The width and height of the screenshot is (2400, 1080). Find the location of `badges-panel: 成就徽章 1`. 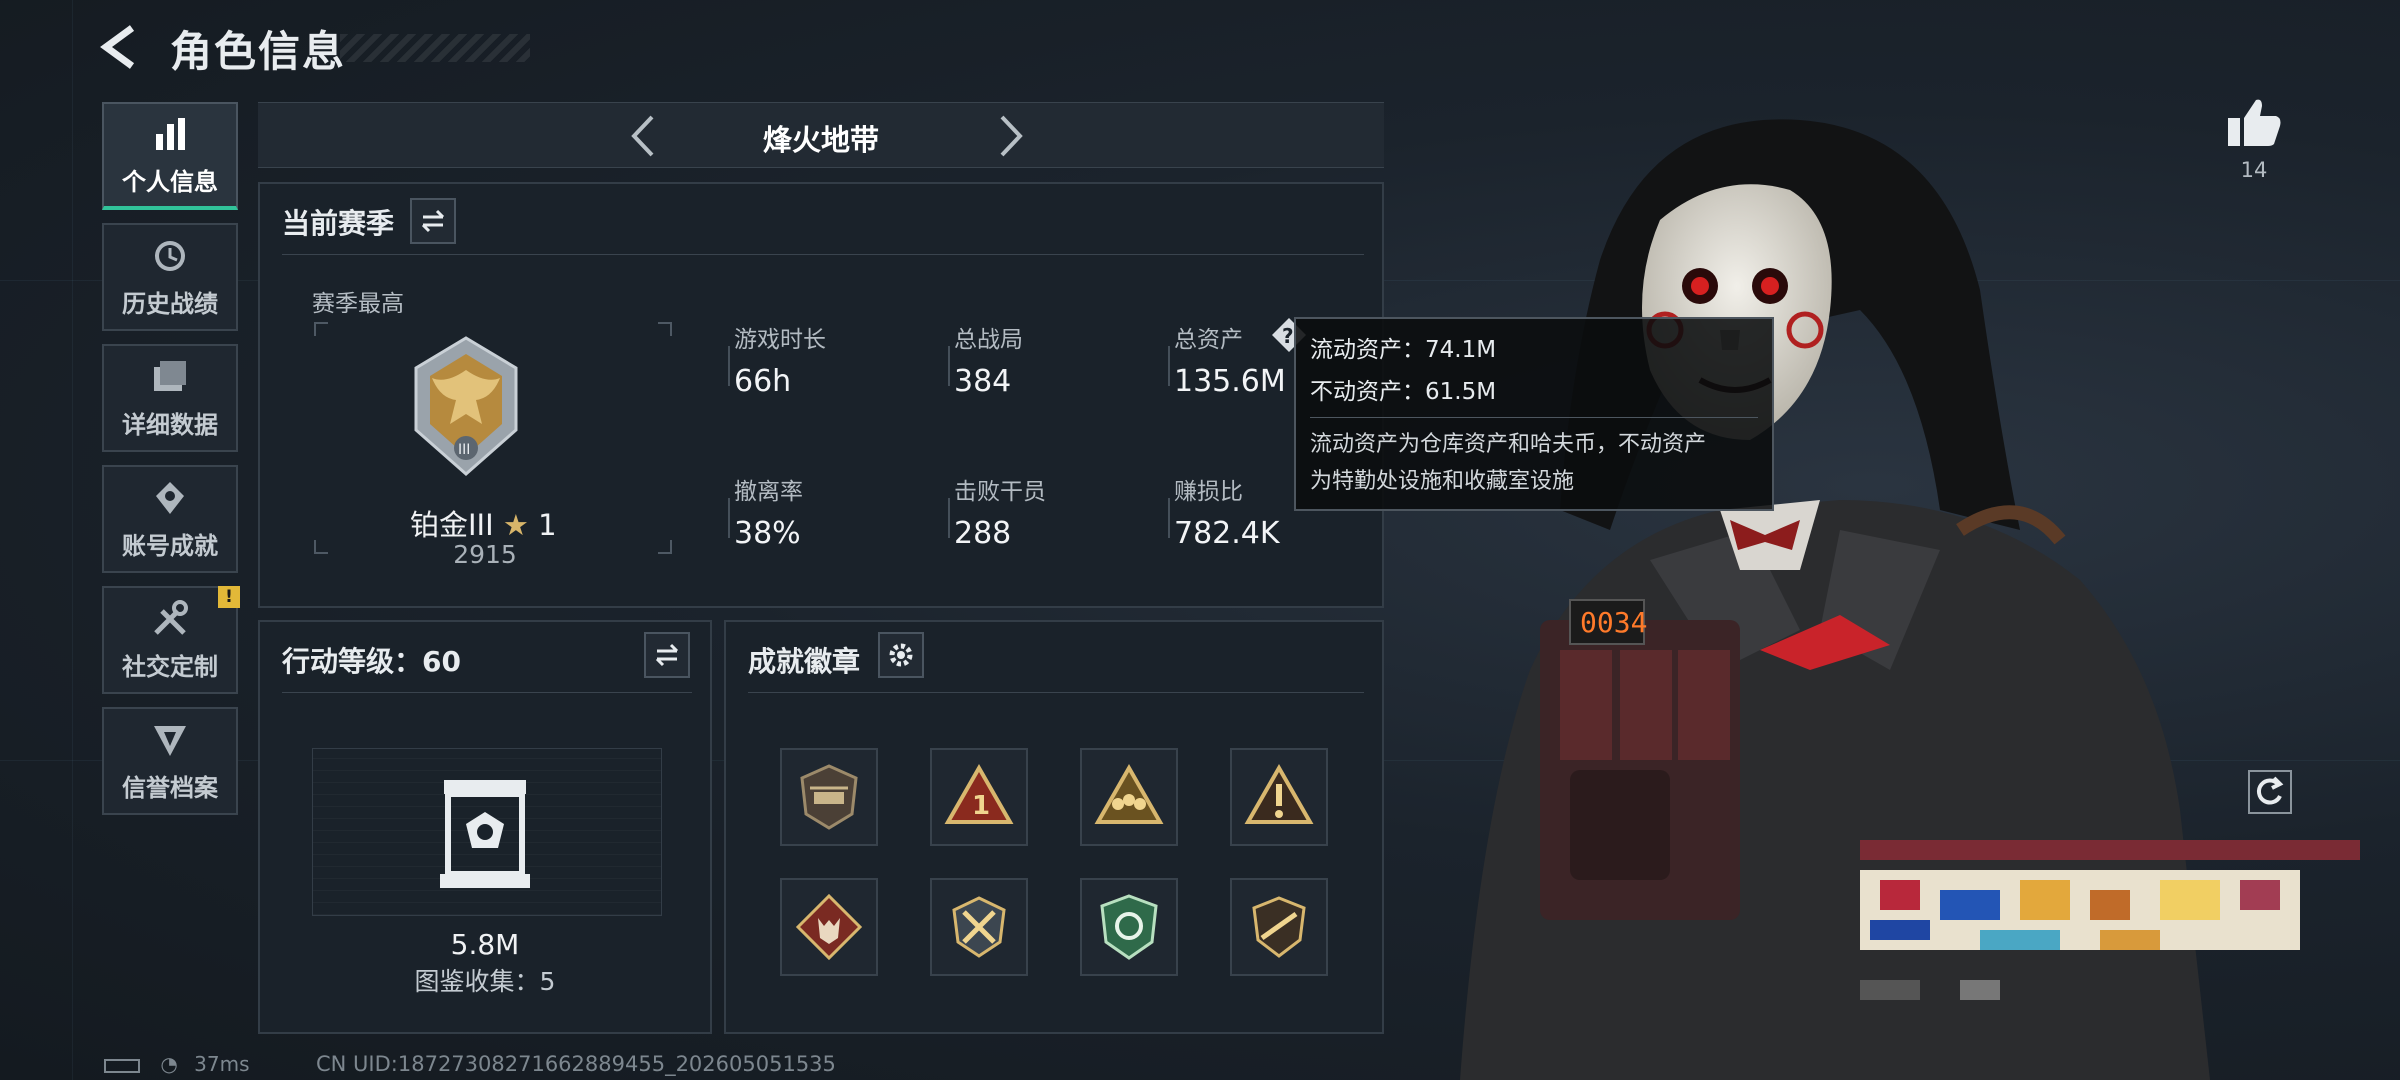

badges-panel: 成就徽章 1 is located at coordinates (1054, 827).